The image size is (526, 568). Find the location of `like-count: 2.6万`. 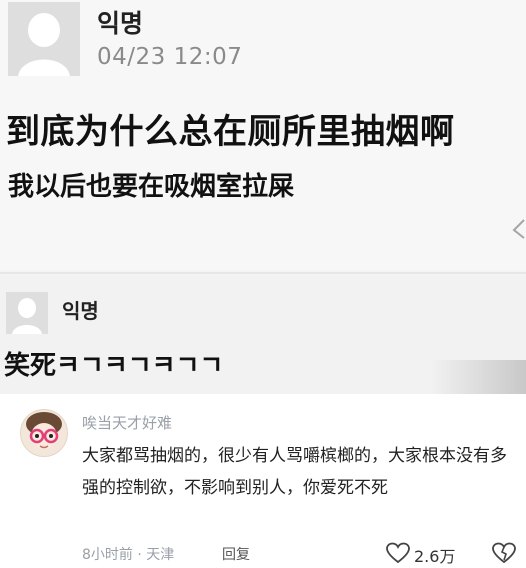

like-count: 2.6万 is located at coordinates (435, 556).